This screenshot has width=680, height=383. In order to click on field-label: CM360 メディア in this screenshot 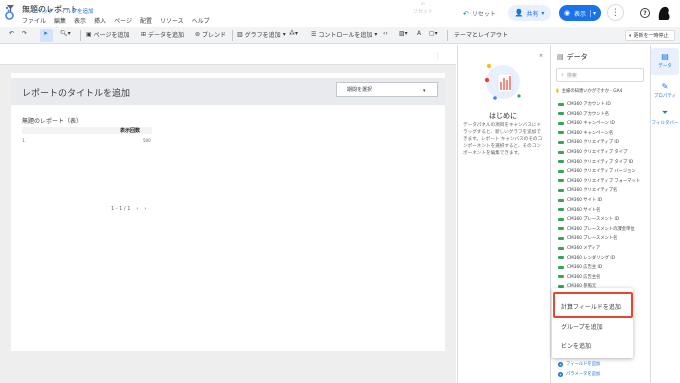, I will do `click(584, 248)`.